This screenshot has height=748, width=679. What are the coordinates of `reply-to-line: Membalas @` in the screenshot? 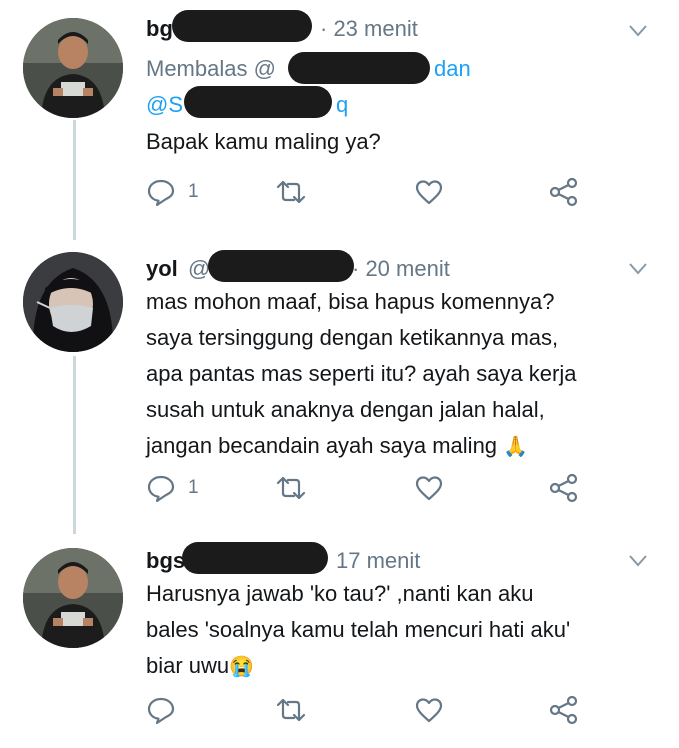 It's located at (211, 69).